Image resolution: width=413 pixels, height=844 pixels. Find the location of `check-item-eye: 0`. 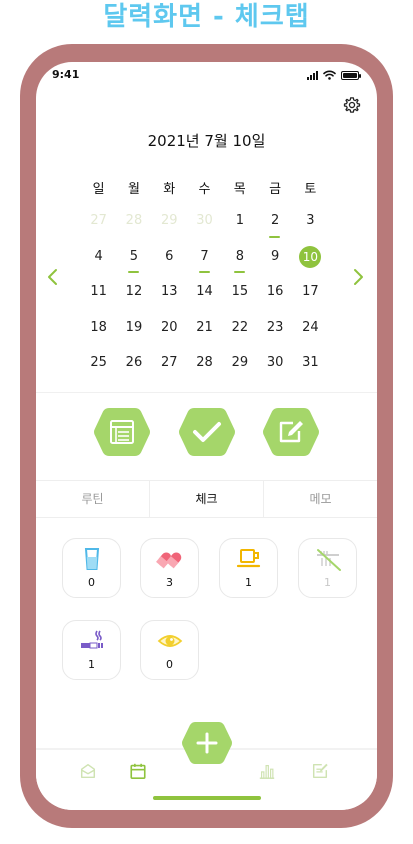

check-item-eye: 0 is located at coordinates (169, 650).